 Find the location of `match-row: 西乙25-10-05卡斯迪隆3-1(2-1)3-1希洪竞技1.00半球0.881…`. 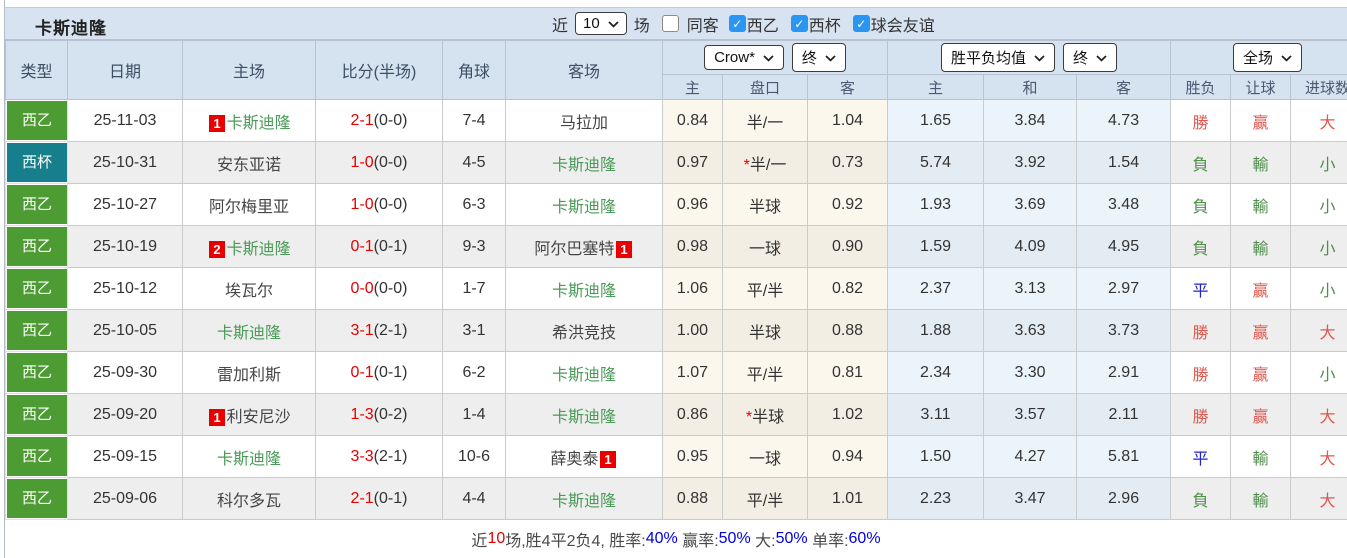

match-row: 西乙25-10-05卡斯迪隆3-1(2-1)3-1希洪竞技1.00半球0.881… is located at coordinates (676, 331).